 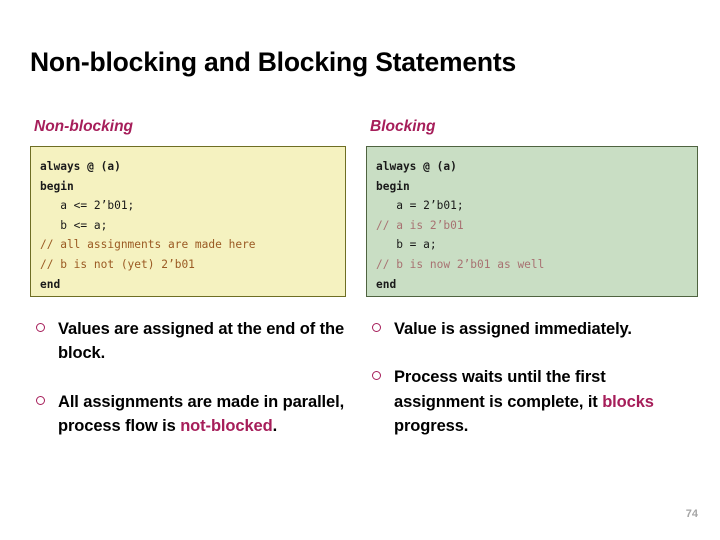 What do you see at coordinates (460, 265) in the screenshot?
I see `code-line: // b is now 2’b01 as well` at bounding box center [460, 265].